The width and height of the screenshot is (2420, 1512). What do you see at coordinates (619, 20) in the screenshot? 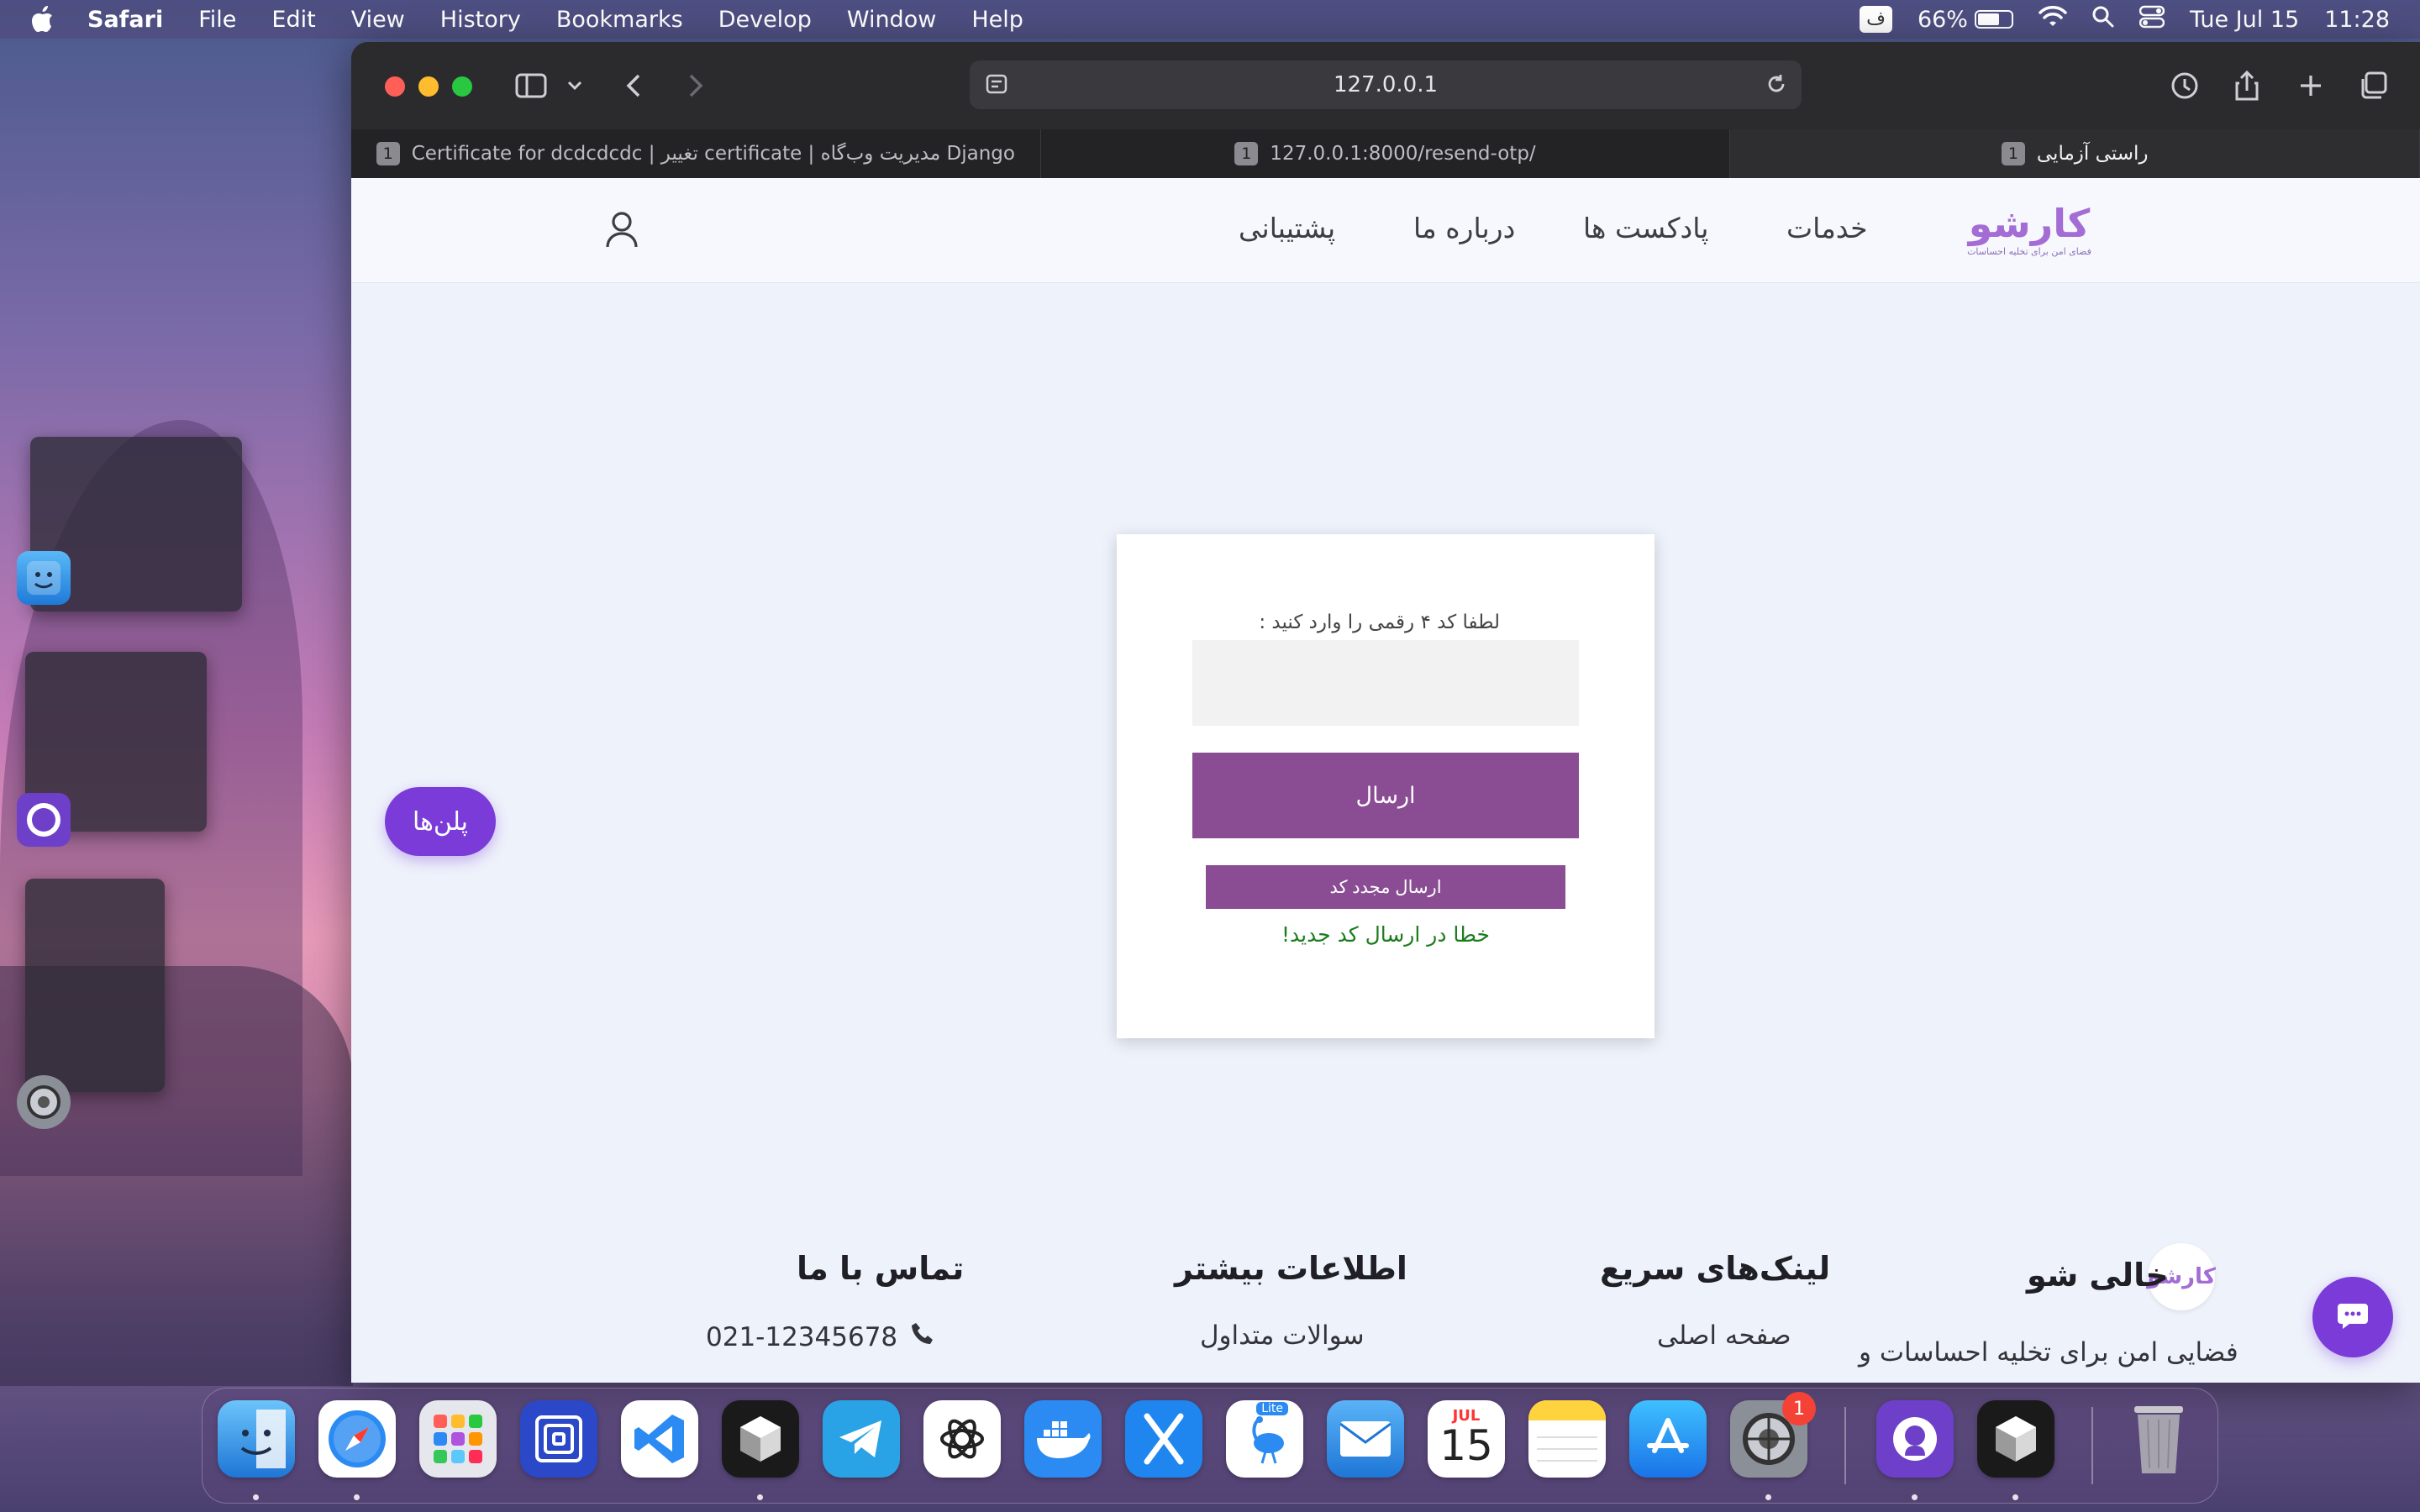
I see `menu-bookmarks: Bookmarks` at bounding box center [619, 20].